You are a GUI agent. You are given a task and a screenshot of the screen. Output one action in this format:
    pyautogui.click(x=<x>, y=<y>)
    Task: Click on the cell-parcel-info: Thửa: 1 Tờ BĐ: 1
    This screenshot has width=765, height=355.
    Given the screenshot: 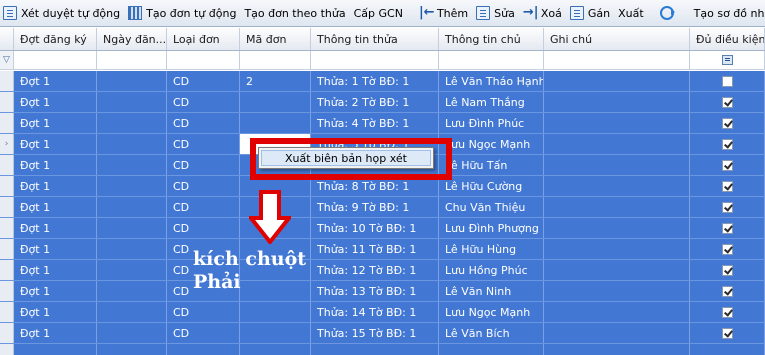 What is the action you would take?
    pyautogui.click(x=375, y=81)
    